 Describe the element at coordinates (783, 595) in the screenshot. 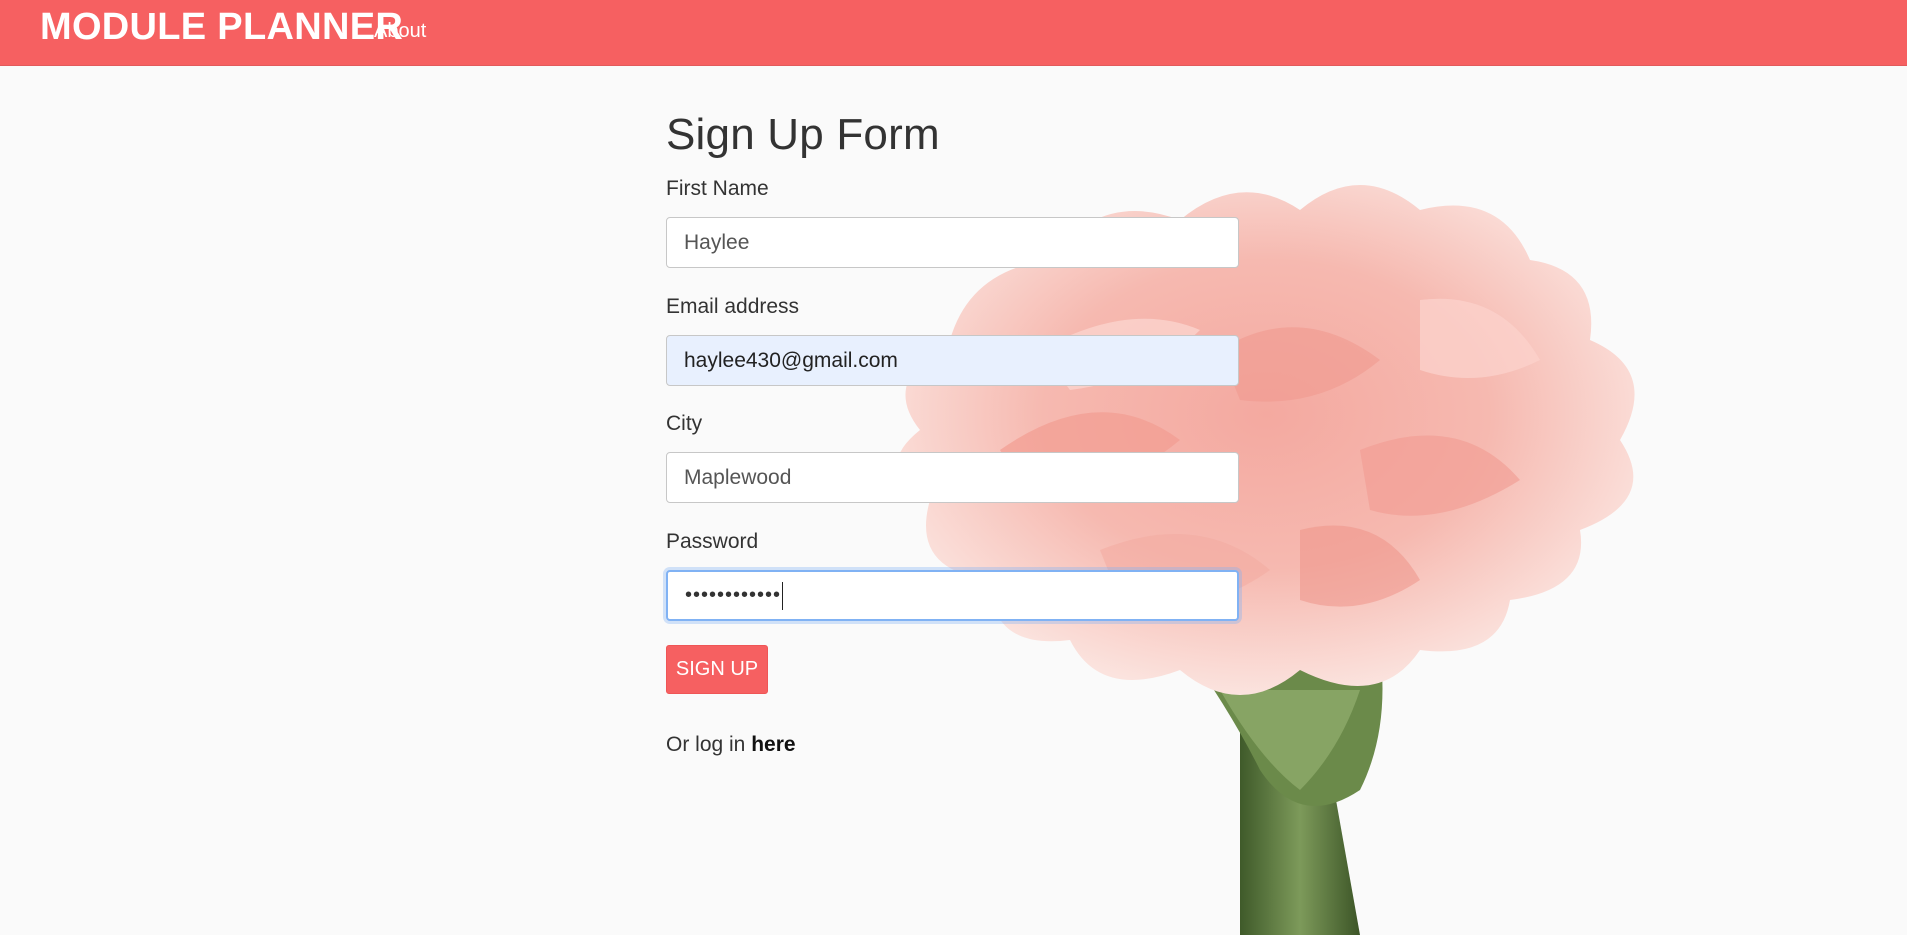

I see `text-caret` at that location.